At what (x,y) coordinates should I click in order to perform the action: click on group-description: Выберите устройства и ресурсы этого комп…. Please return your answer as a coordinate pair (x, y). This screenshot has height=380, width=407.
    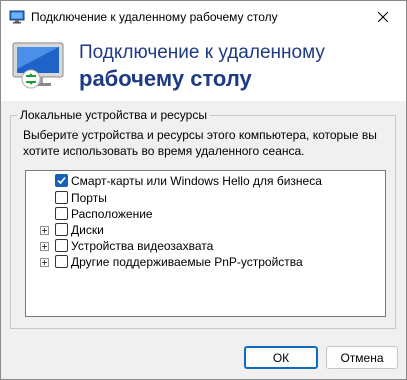
    Looking at the image, I should click on (200, 143).